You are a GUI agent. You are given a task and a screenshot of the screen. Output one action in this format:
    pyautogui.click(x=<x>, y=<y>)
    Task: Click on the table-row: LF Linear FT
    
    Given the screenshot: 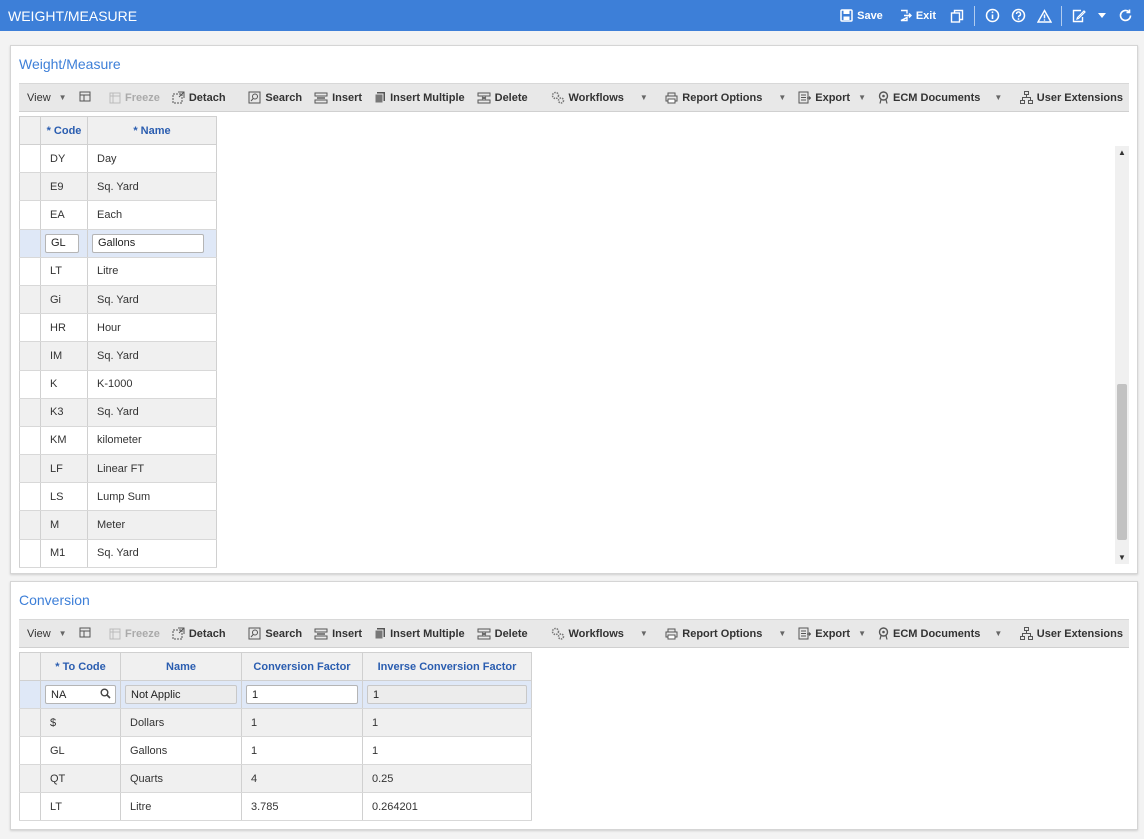 What is the action you would take?
    pyautogui.click(x=118, y=469)
    